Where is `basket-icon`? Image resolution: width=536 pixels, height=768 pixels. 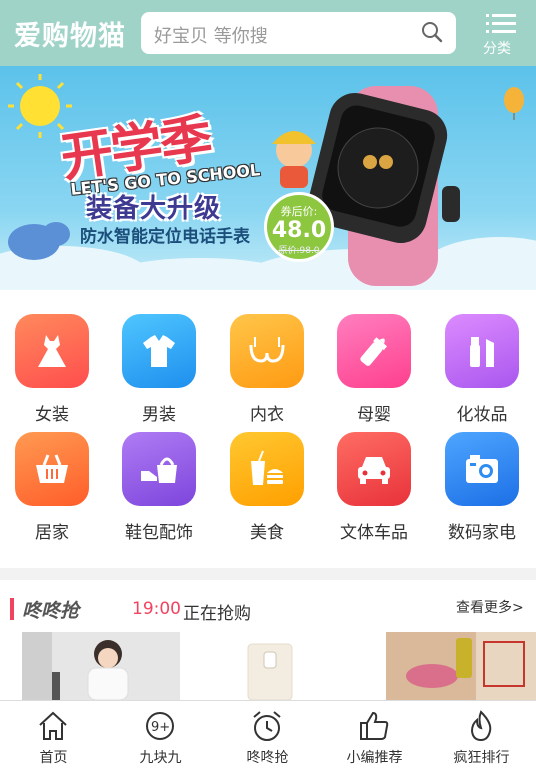 basket-icon is located at coordinates (52, 468).